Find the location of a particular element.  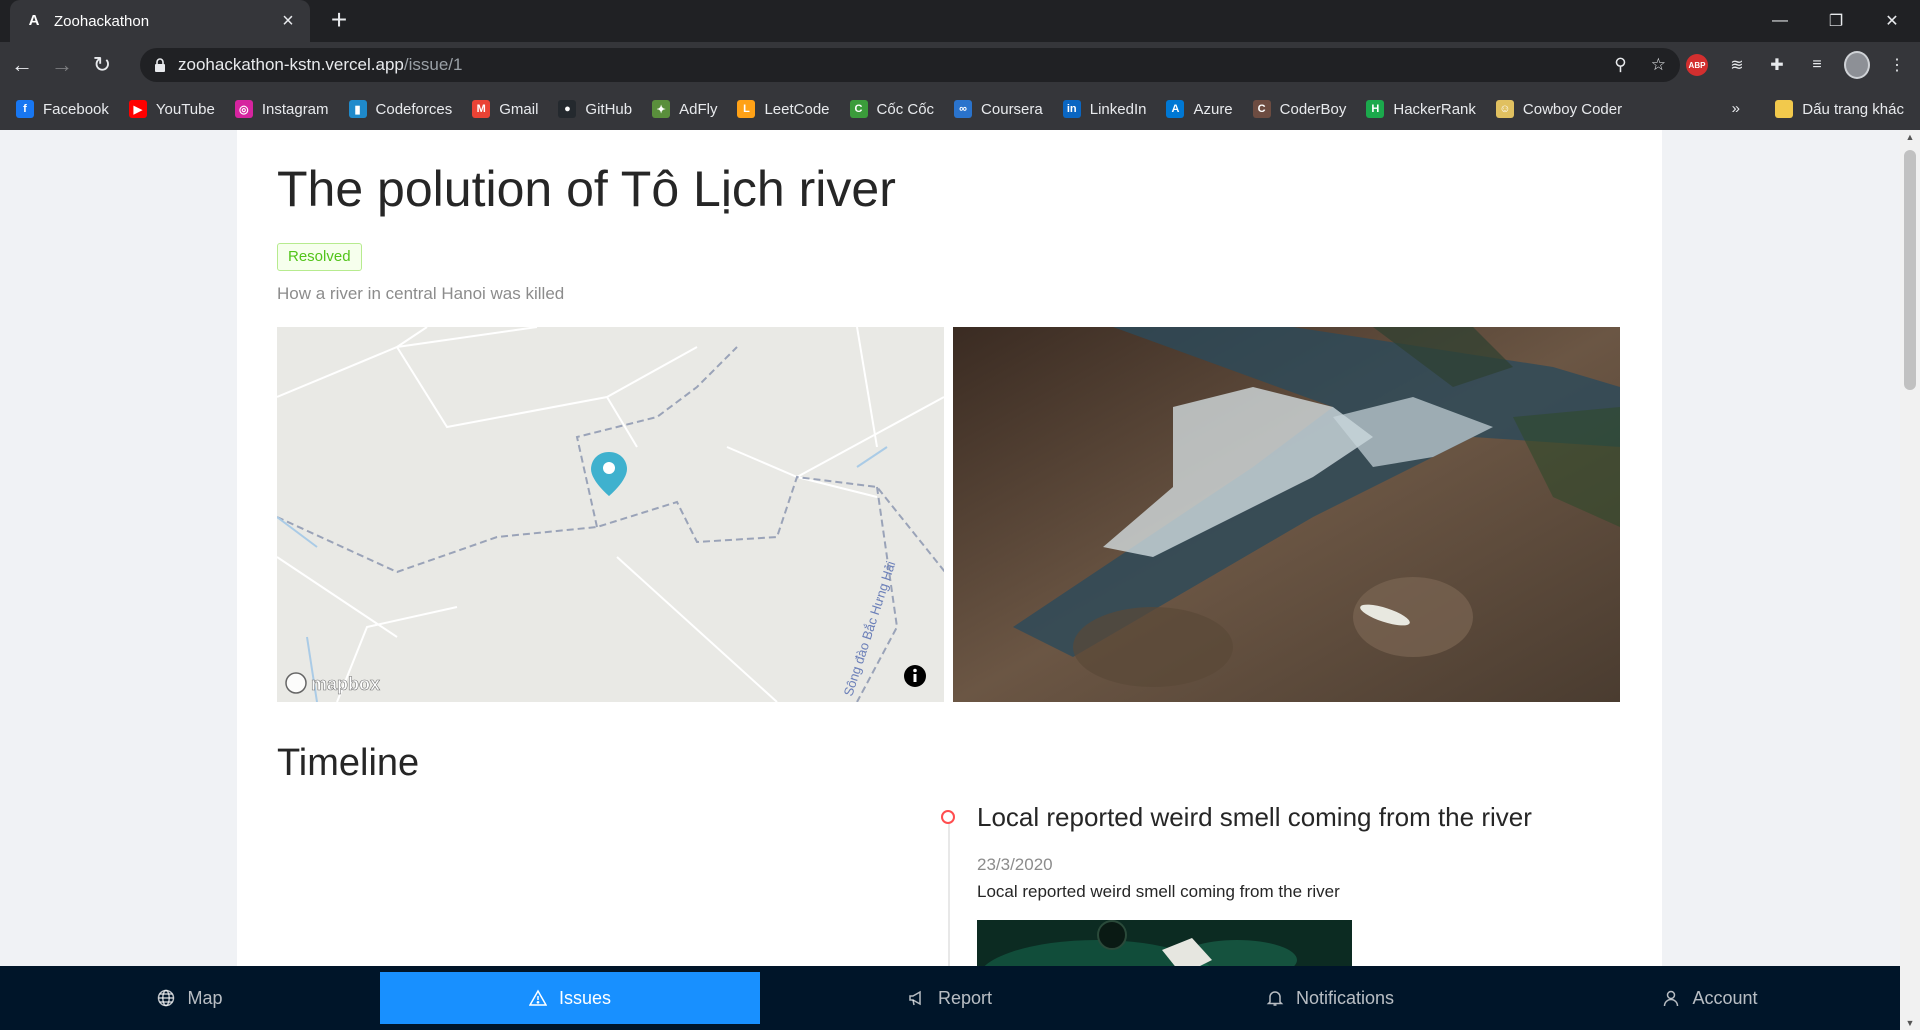

nav-account: Account is located at coordinates (1710, 998).